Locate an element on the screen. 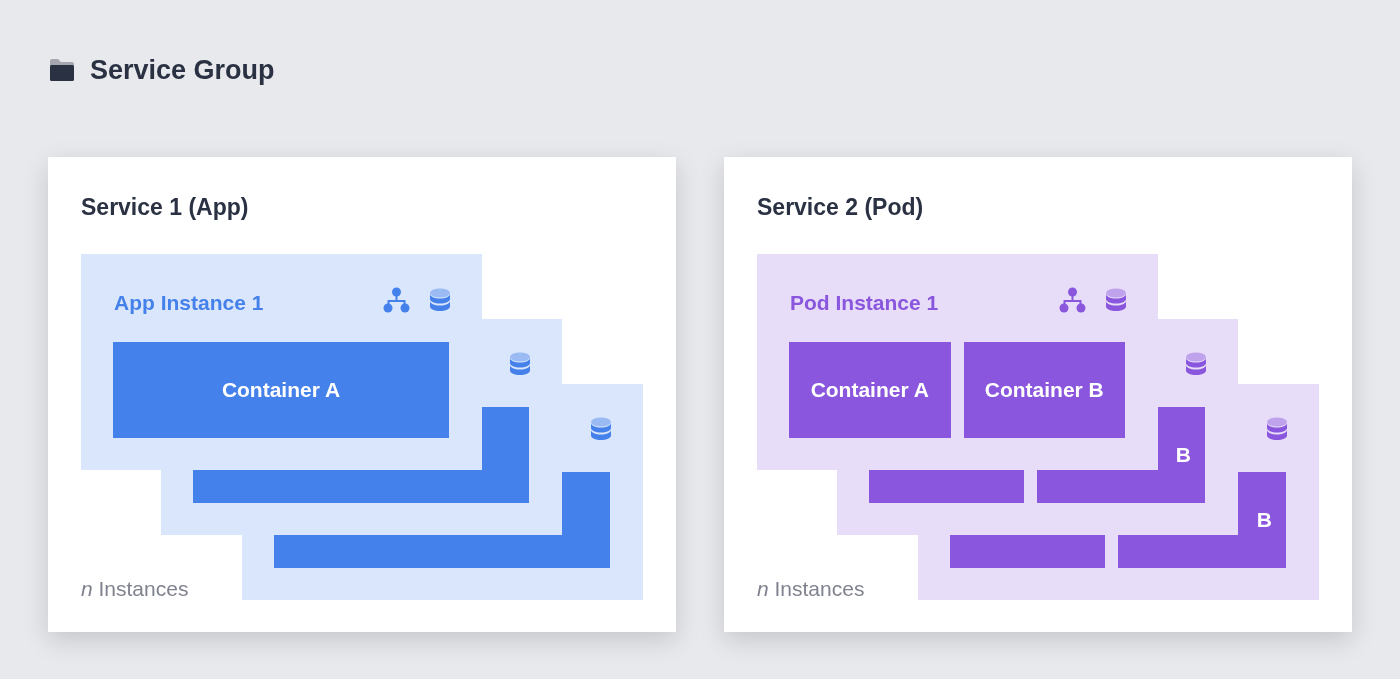 The width and height of the screenshot is (1400, 679). instance-title: Pod Instance 1 is located at coordinates (864, 302).